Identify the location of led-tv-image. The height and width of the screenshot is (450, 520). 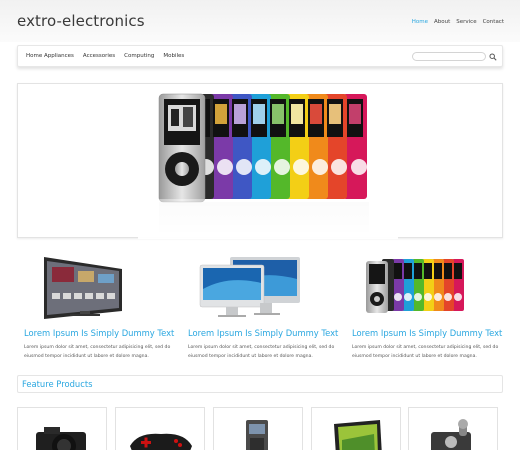
(99, 287).